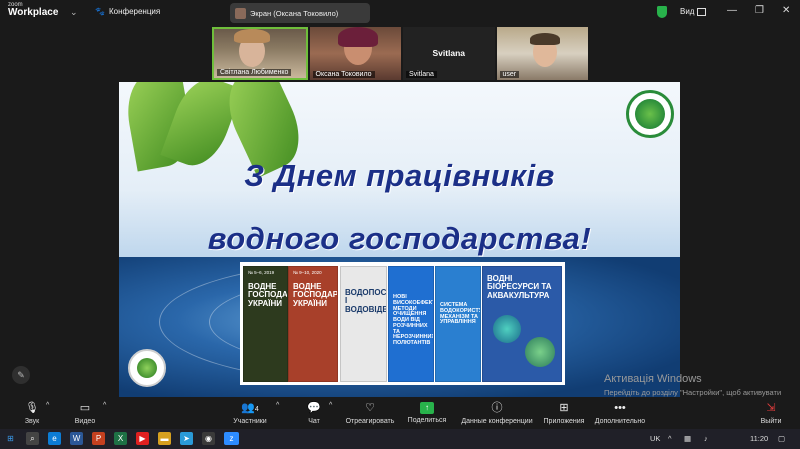 The height and width of the screenshot is (449, 800). I want to click on video-options-caret: ^, so click(104, 405).